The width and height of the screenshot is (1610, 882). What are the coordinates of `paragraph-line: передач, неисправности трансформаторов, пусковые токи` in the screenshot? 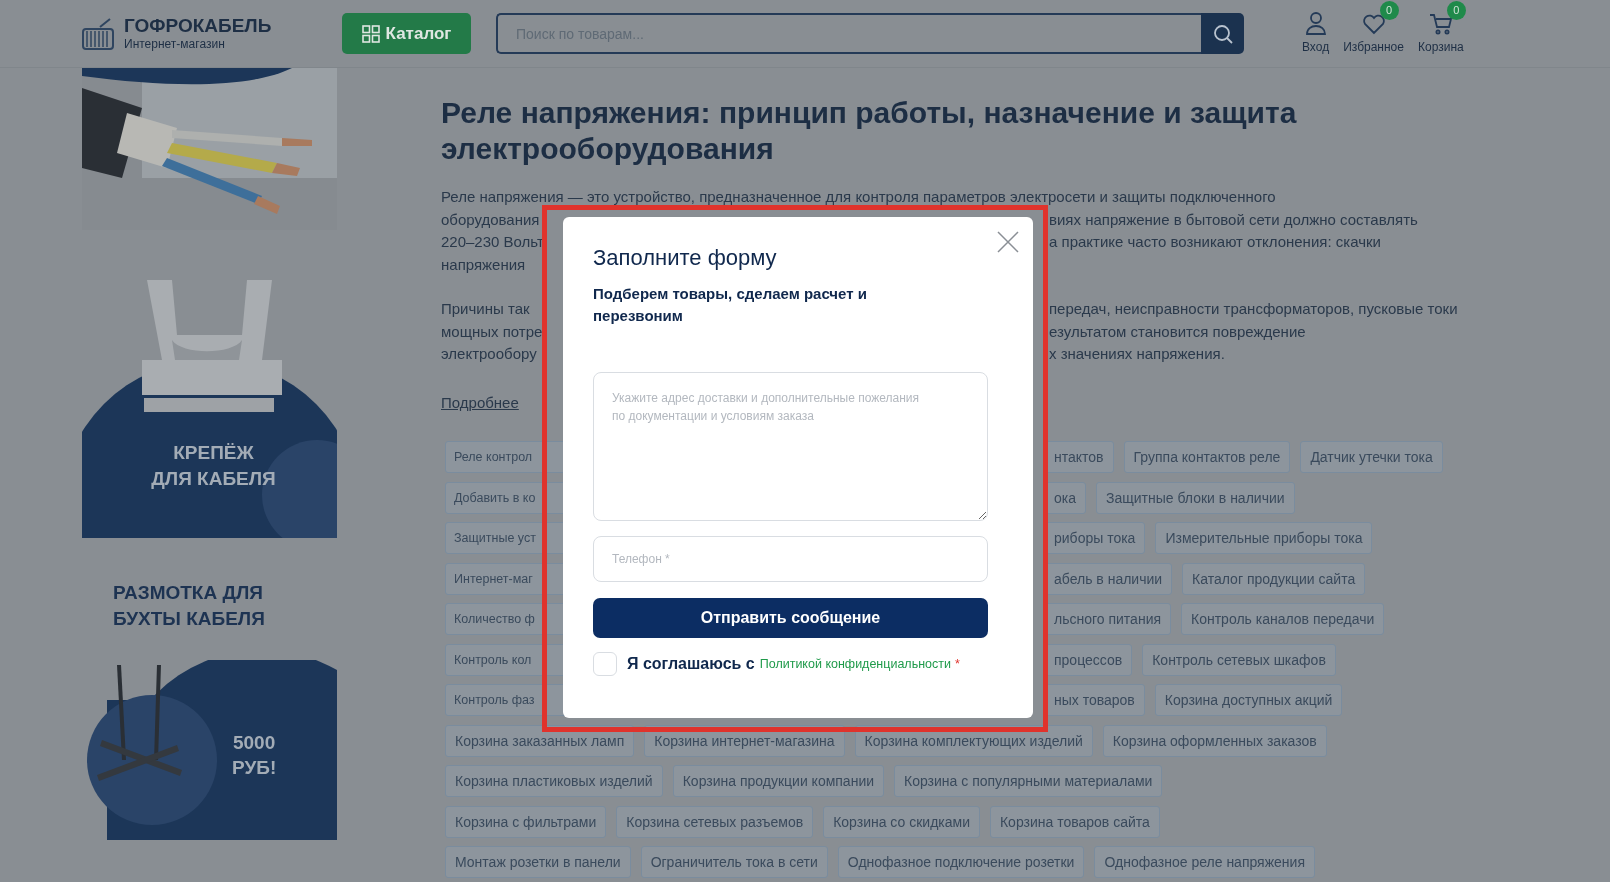 It's located at (1253, 309).